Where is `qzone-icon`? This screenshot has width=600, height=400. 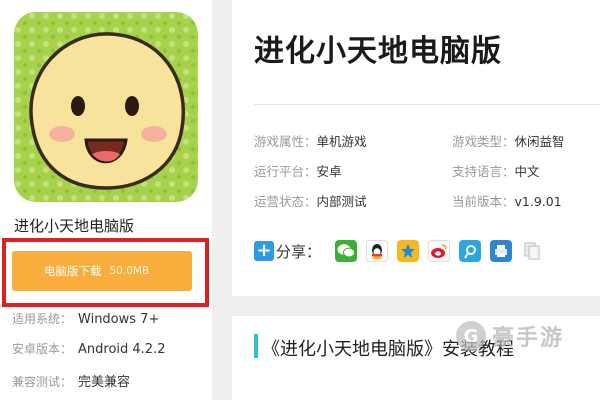
qzone-icon is located at coordinates (408, 251).